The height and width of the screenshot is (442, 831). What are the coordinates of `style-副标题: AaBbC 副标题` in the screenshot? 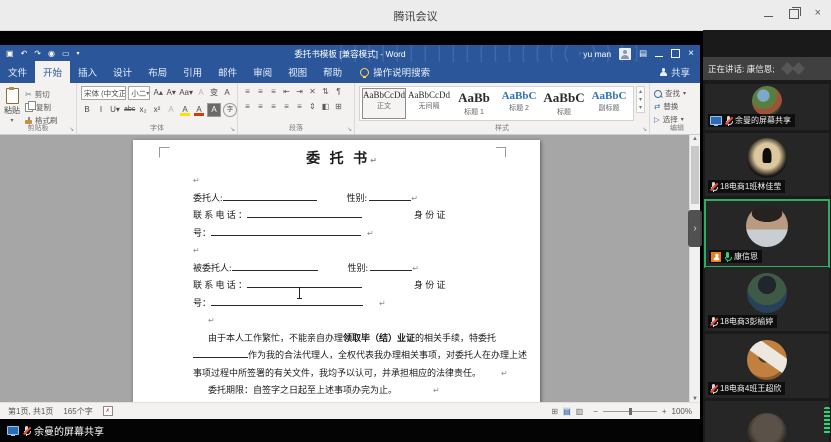 It's located at (609, 103).